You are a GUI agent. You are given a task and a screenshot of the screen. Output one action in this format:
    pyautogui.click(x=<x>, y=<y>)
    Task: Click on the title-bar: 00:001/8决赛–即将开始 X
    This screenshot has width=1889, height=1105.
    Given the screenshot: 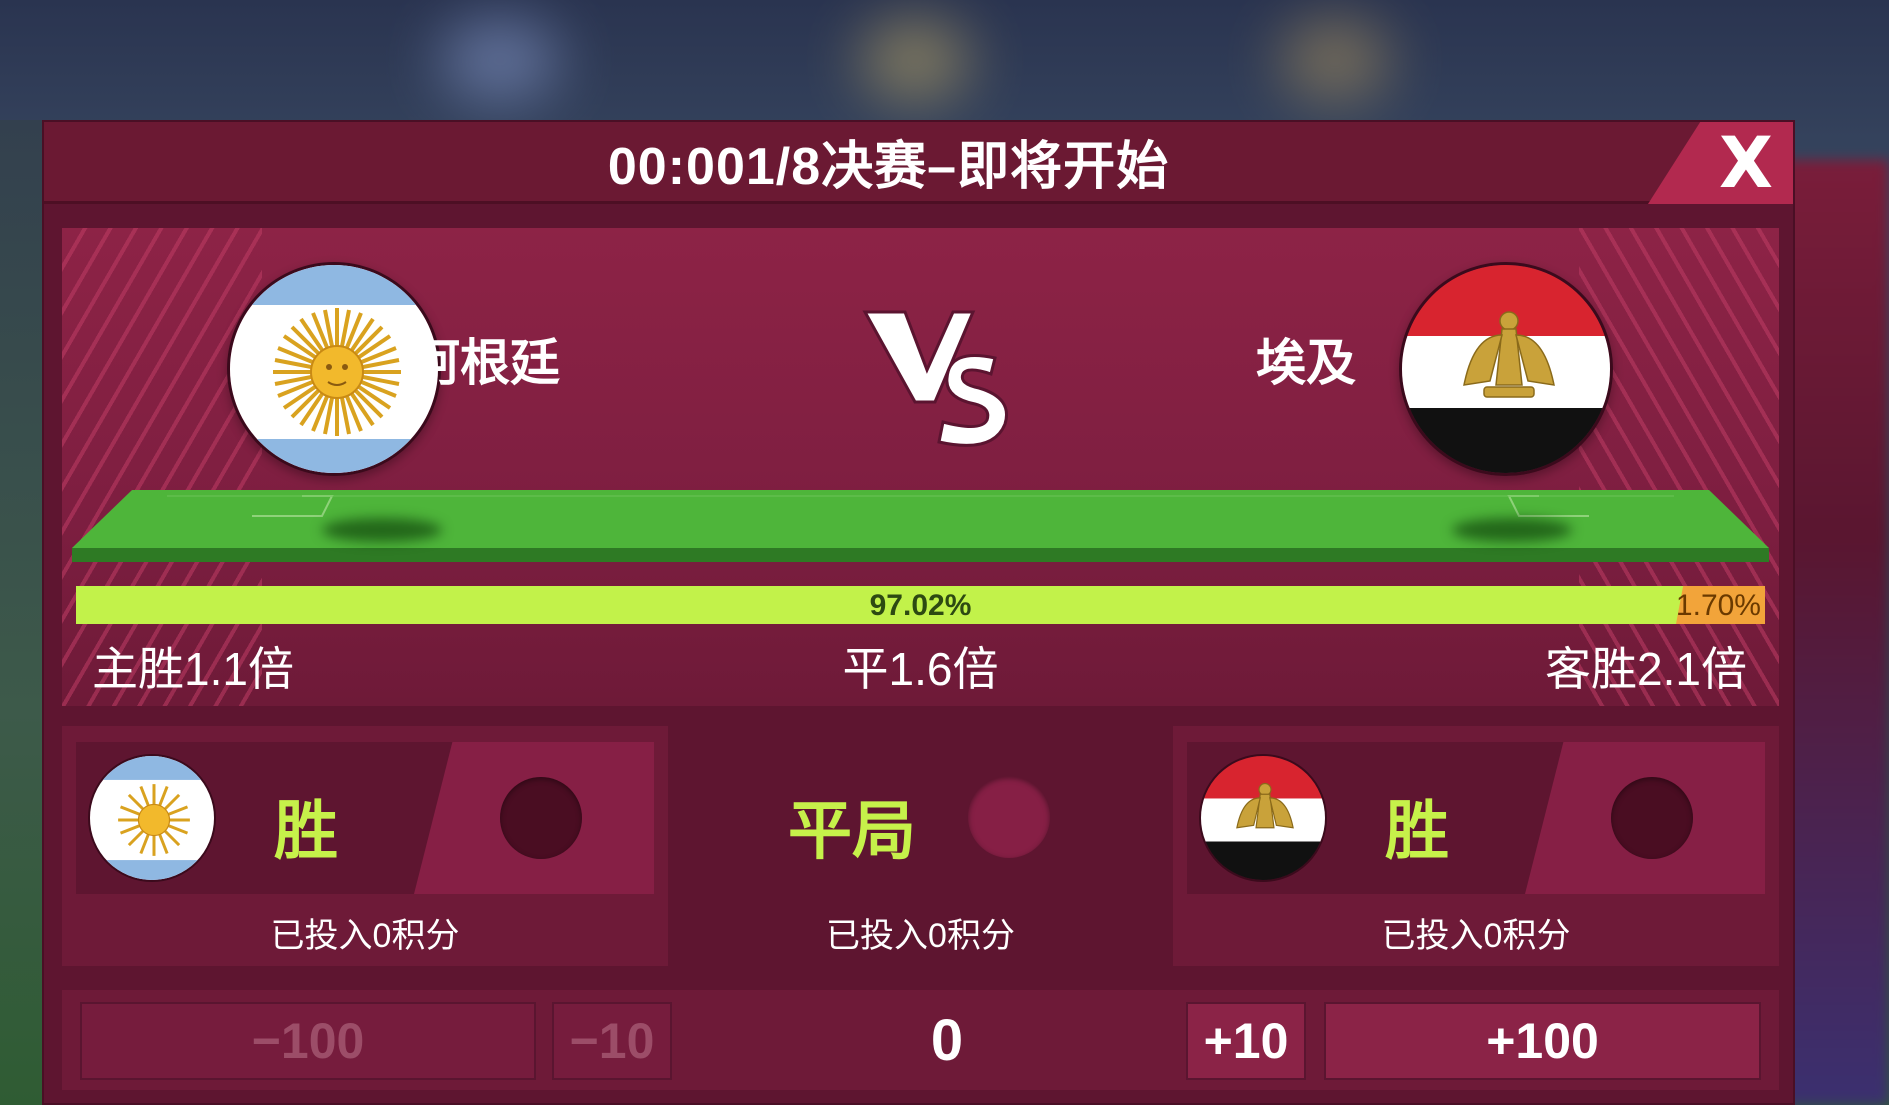 What is the action you would take?
    pyautogui.click(x=918, y=163)
    